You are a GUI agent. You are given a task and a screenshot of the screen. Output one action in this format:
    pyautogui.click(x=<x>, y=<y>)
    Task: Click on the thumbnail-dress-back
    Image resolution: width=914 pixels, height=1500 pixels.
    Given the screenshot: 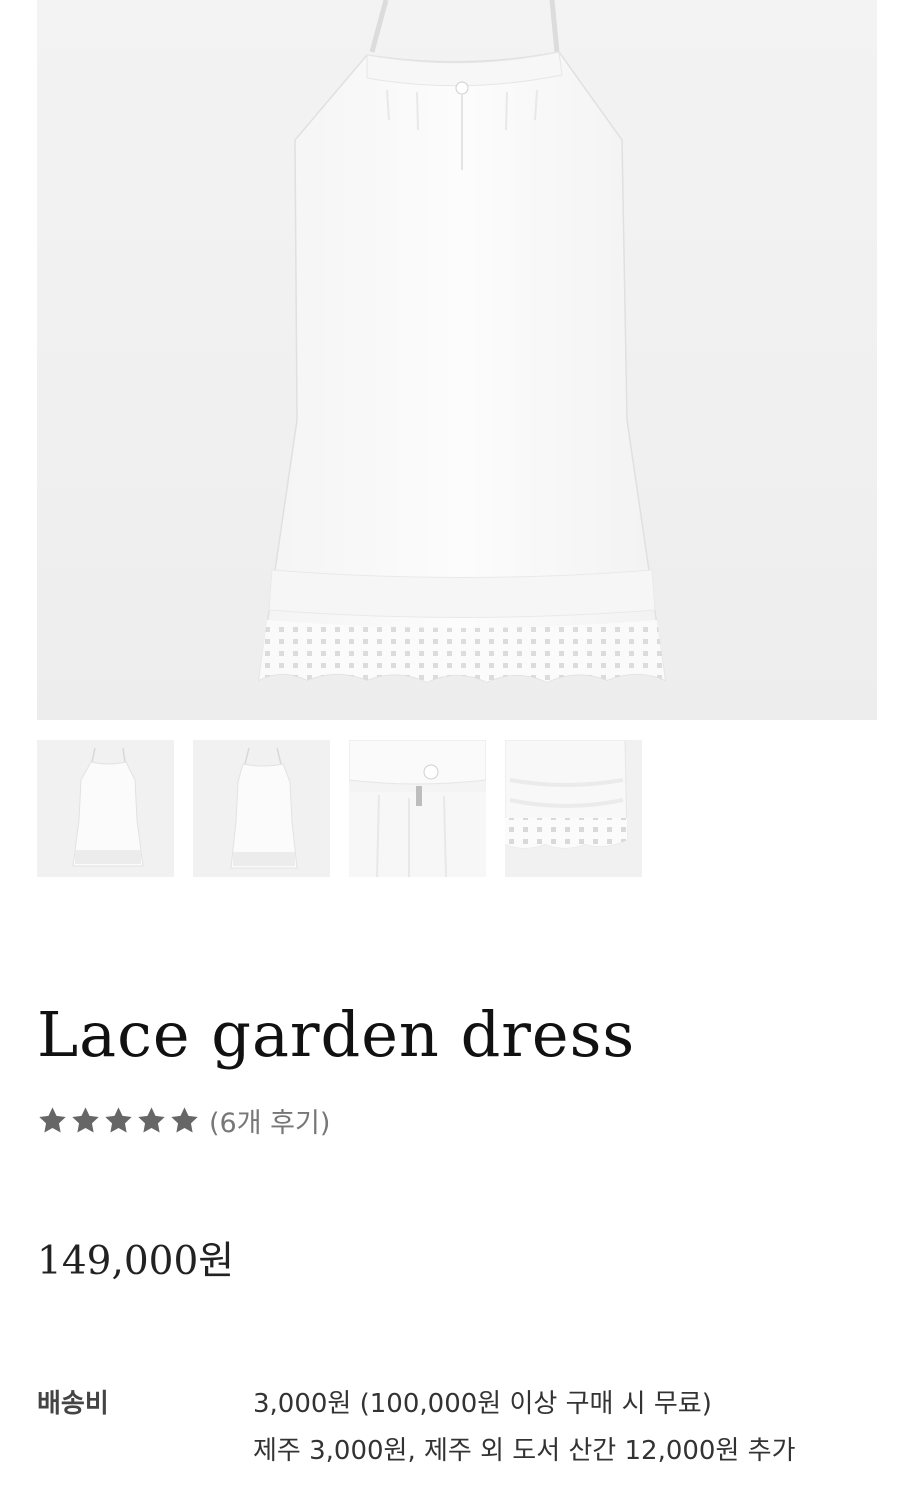 What is the action you would take?
    pyautogui.click(x=261, y=808)
    